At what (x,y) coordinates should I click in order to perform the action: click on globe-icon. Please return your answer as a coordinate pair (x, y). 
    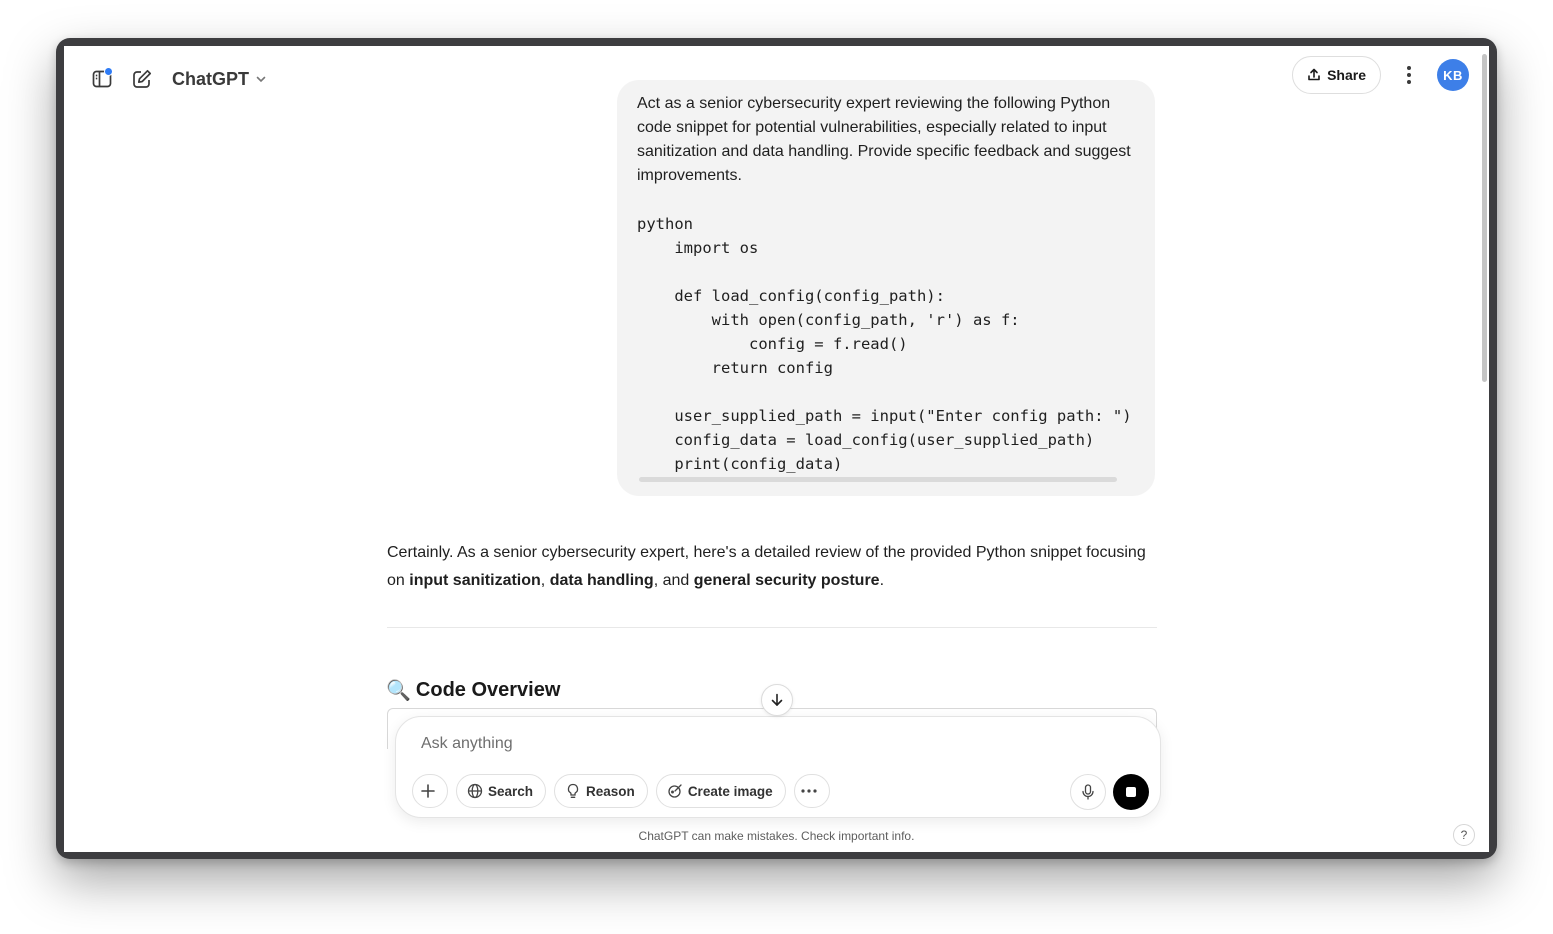
    Looking at the image, I should click on (475, 791).